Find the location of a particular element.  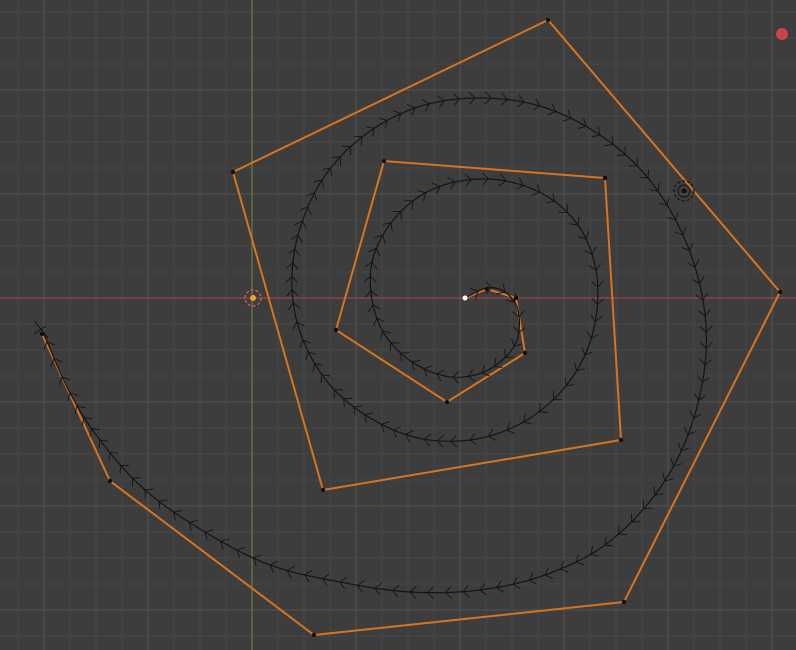

record-indicator-icon is located at coordinates (782, 34).